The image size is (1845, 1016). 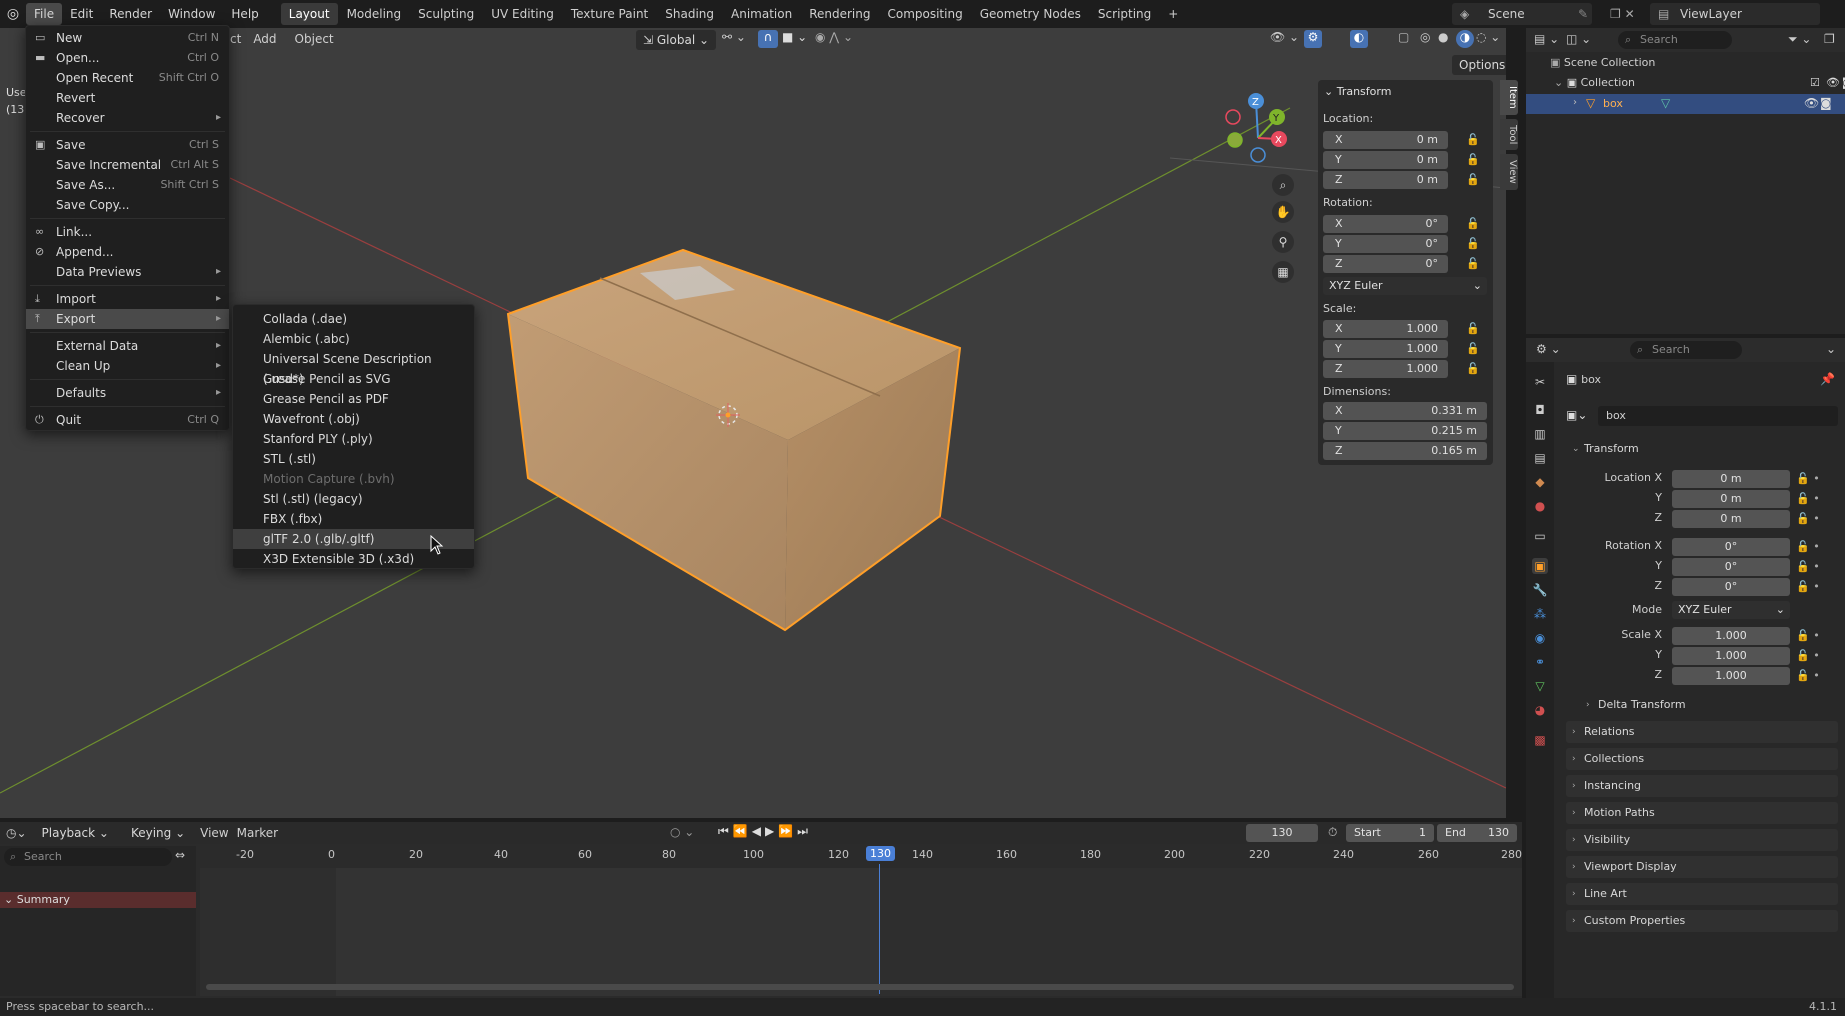 What do you see at coordinates (1443, 37) in the screenshot?
I see `solid-shading-icon: ●` at bounding box center [1443, 37].